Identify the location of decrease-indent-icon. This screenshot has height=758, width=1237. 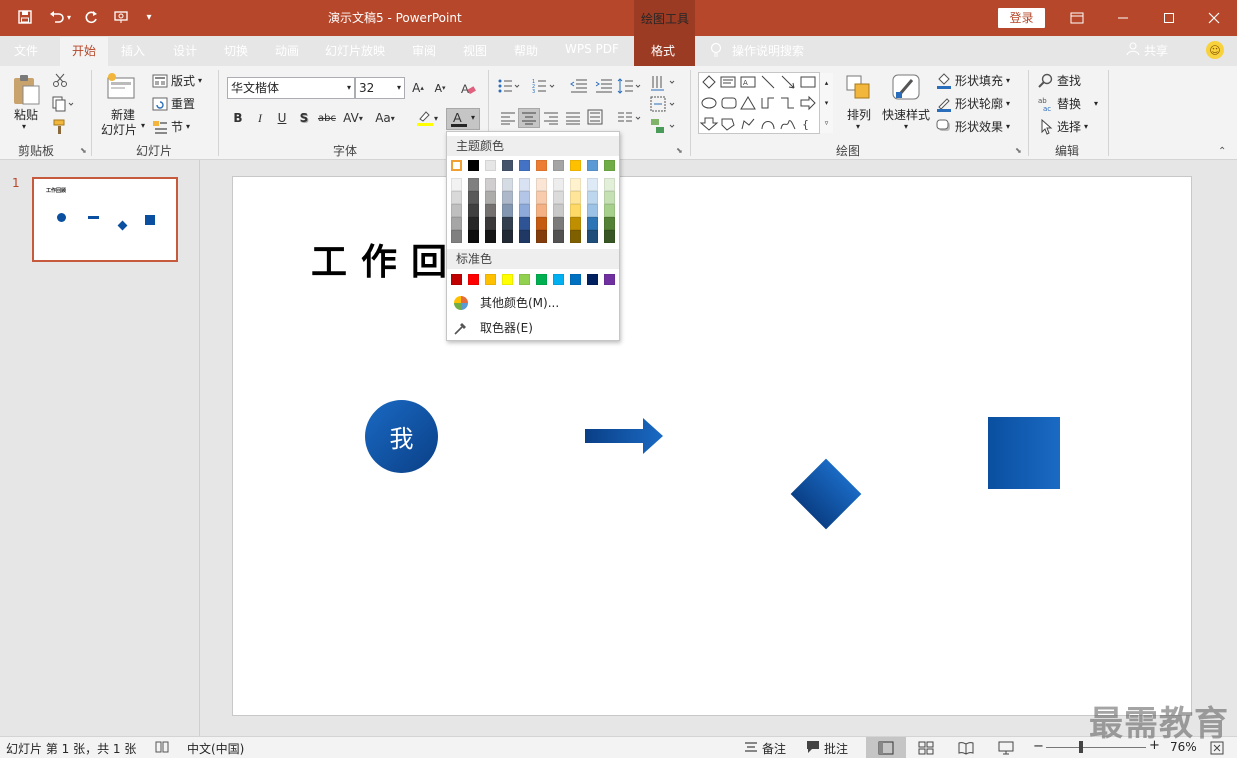
(579, 87).